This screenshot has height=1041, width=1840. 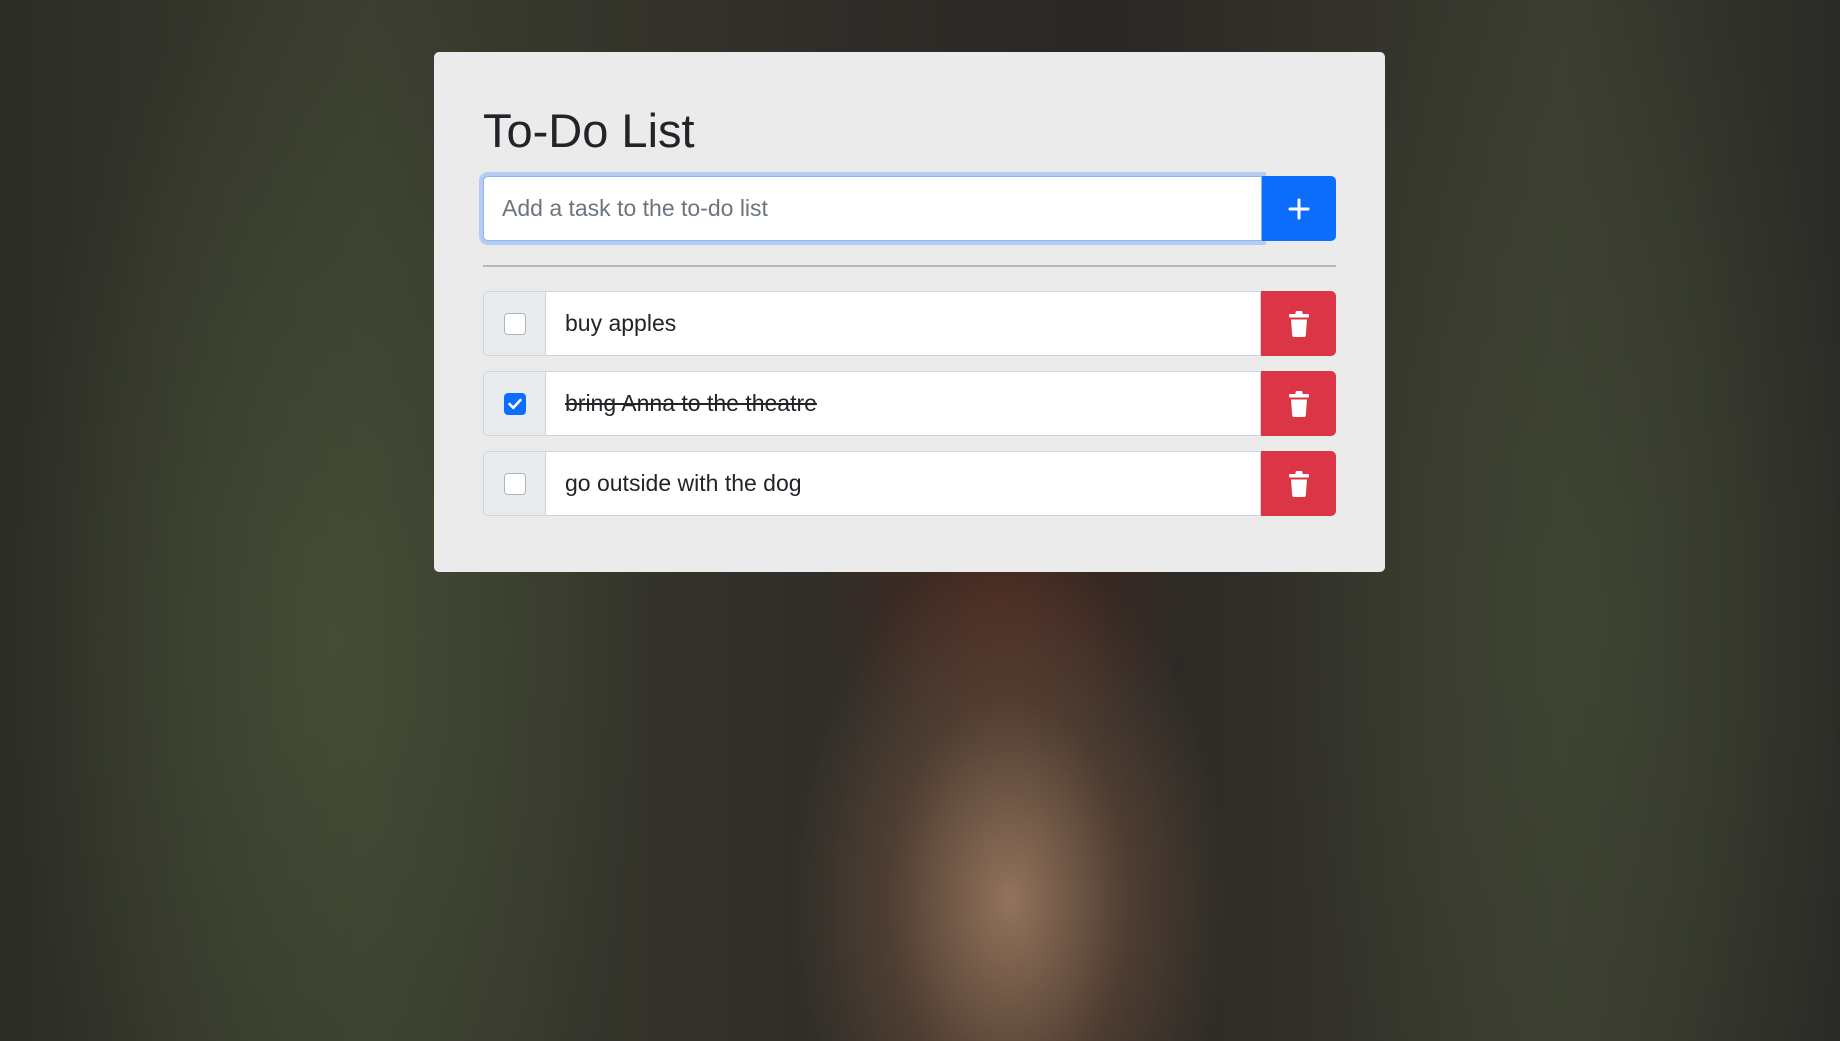 I want to click on plus-icon, so click(x=1299, y=208).